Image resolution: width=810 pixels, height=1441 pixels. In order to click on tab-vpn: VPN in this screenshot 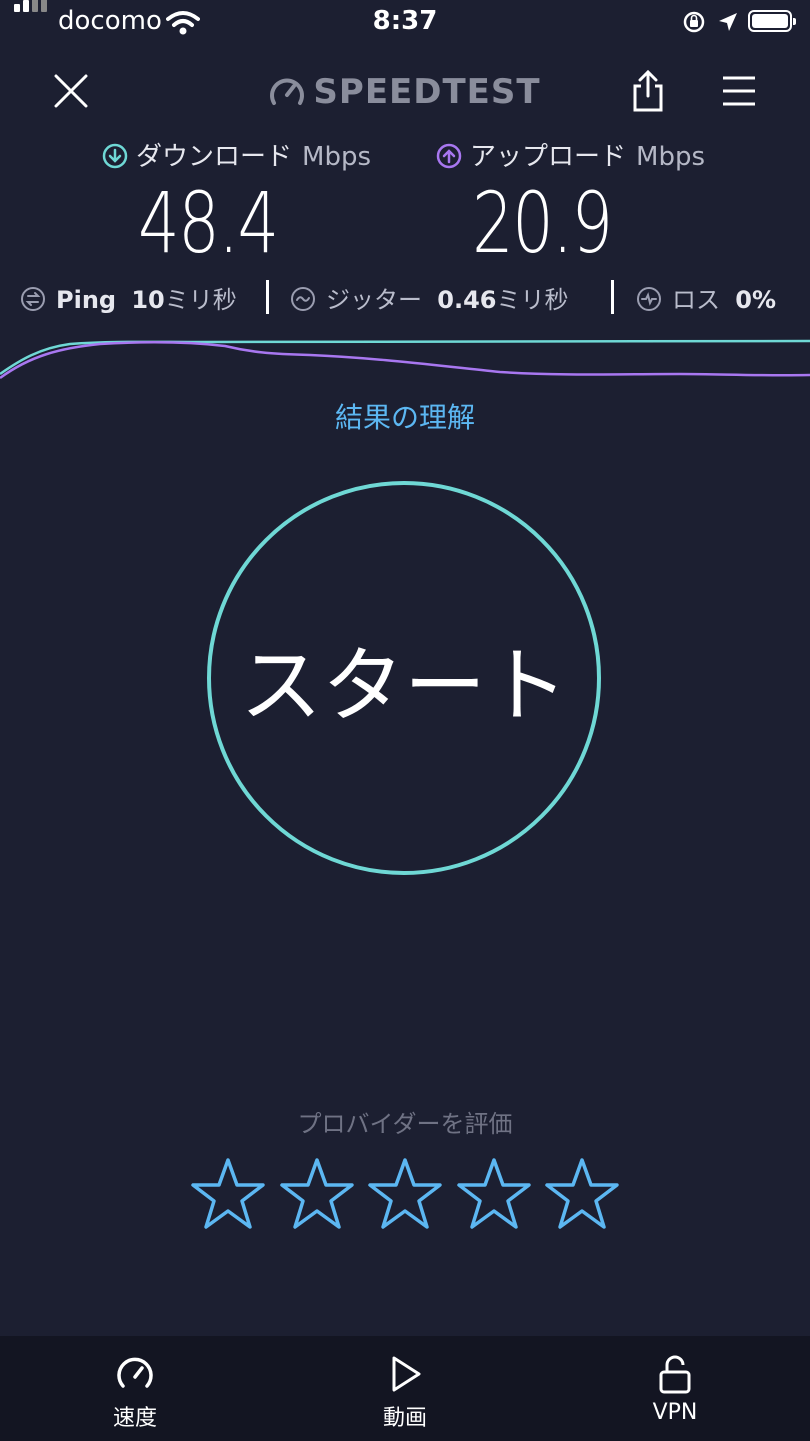, I will do `click(675, 1388)`.